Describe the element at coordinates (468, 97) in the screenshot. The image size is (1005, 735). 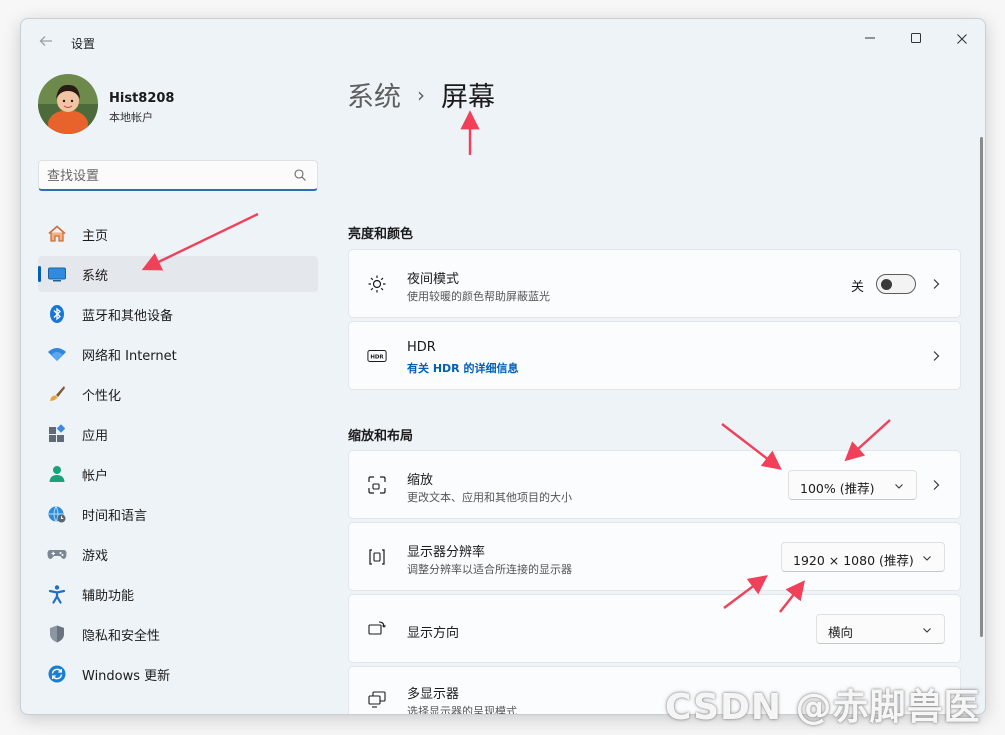
I see `page-title: 屏幕` at that location.